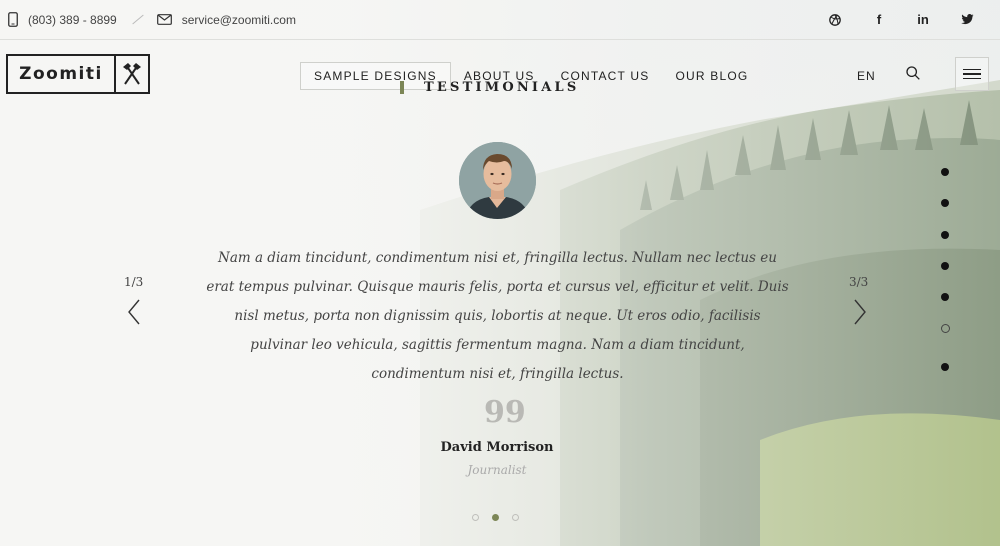 The height and width of the screenshot is (546, 1000). I want to click on language-selector: EN, so click(866, 76).